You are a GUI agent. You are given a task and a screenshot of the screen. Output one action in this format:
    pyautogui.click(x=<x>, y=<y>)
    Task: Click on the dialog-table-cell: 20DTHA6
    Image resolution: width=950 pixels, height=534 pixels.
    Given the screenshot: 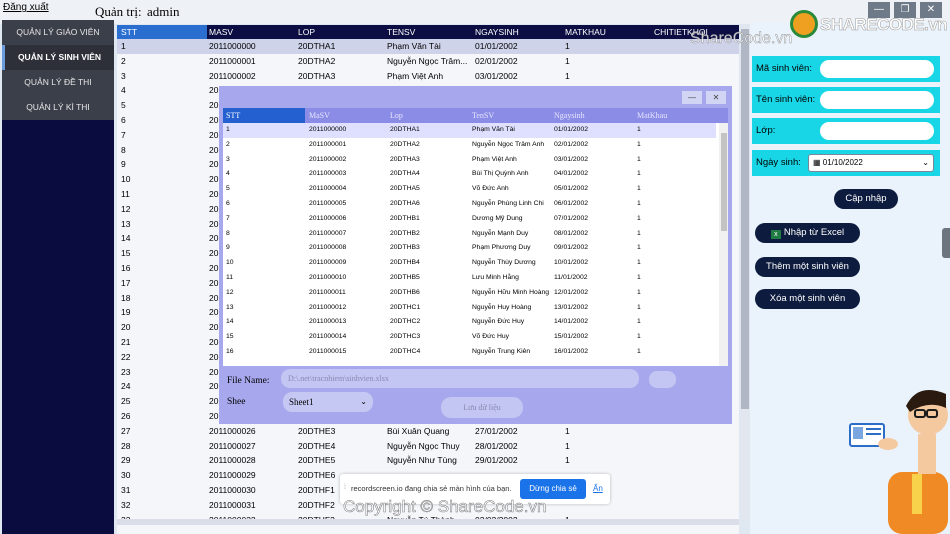 What is the action you would take?
    pyautogui.click(x=405, y=203)
    